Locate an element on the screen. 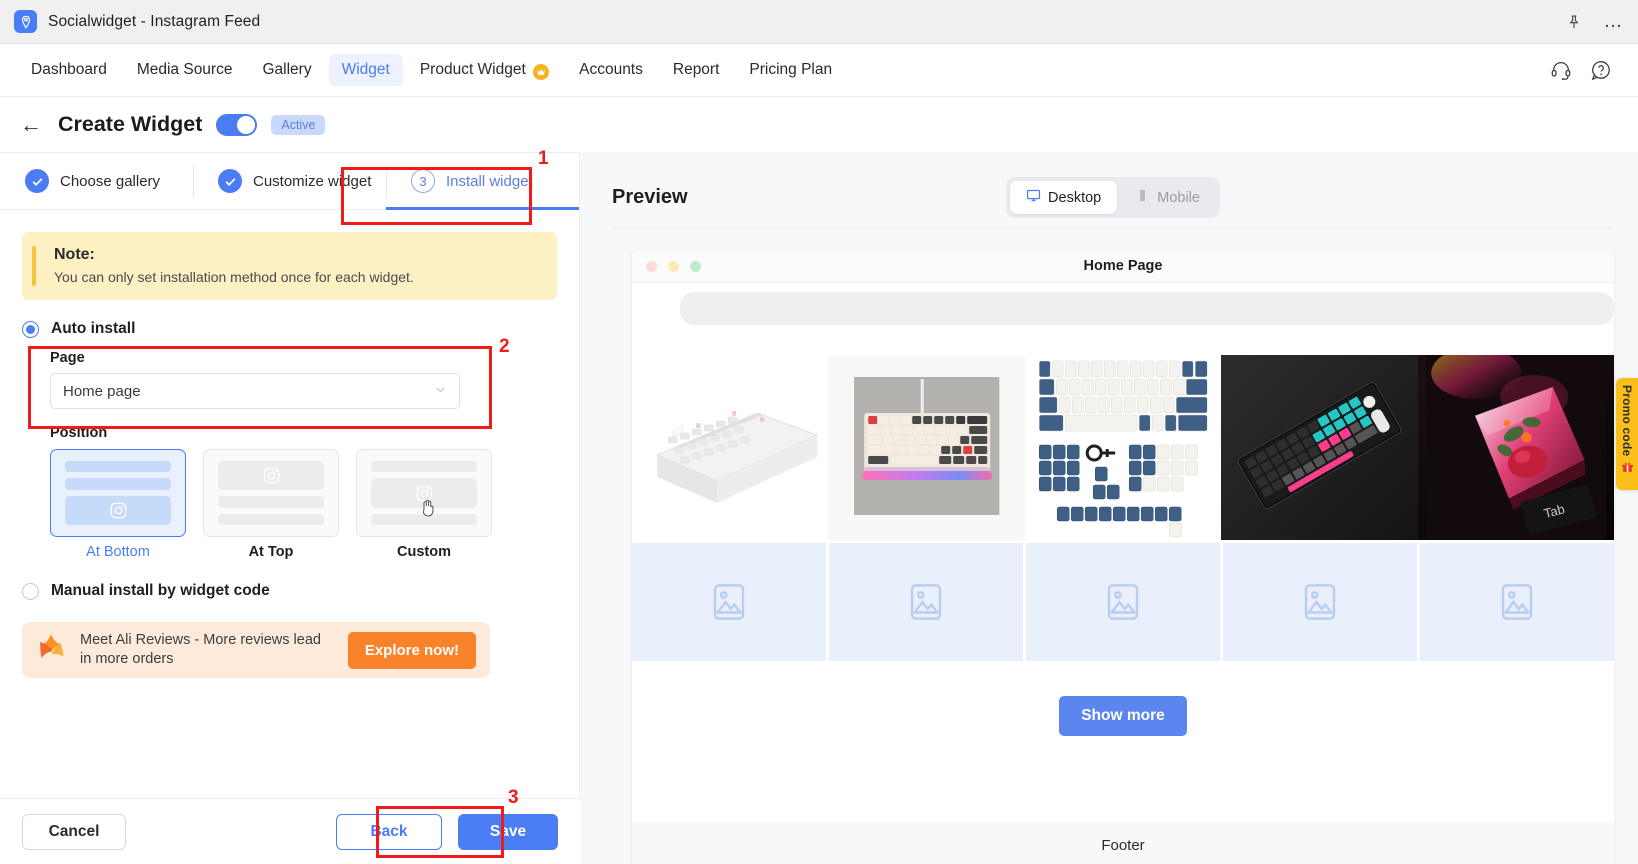 The width and height of the screenshot is (1638, 864). mouse-cursor-icon is located at coordinates (427, 510).